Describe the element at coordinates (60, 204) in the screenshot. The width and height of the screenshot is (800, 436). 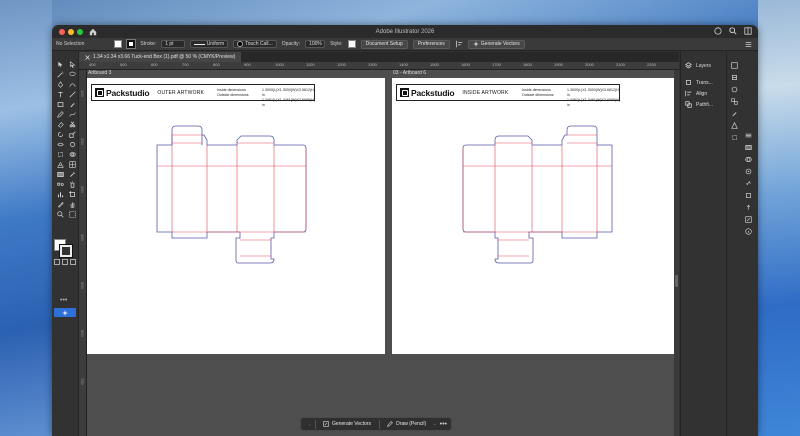
I see `slice-tool` at that location.